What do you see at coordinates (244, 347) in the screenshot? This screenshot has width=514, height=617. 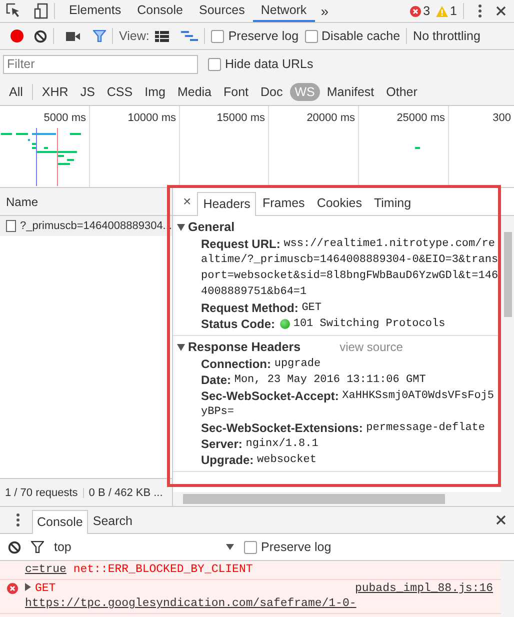 I see `section-title: Response Headers` at bounding box center [244, 347].